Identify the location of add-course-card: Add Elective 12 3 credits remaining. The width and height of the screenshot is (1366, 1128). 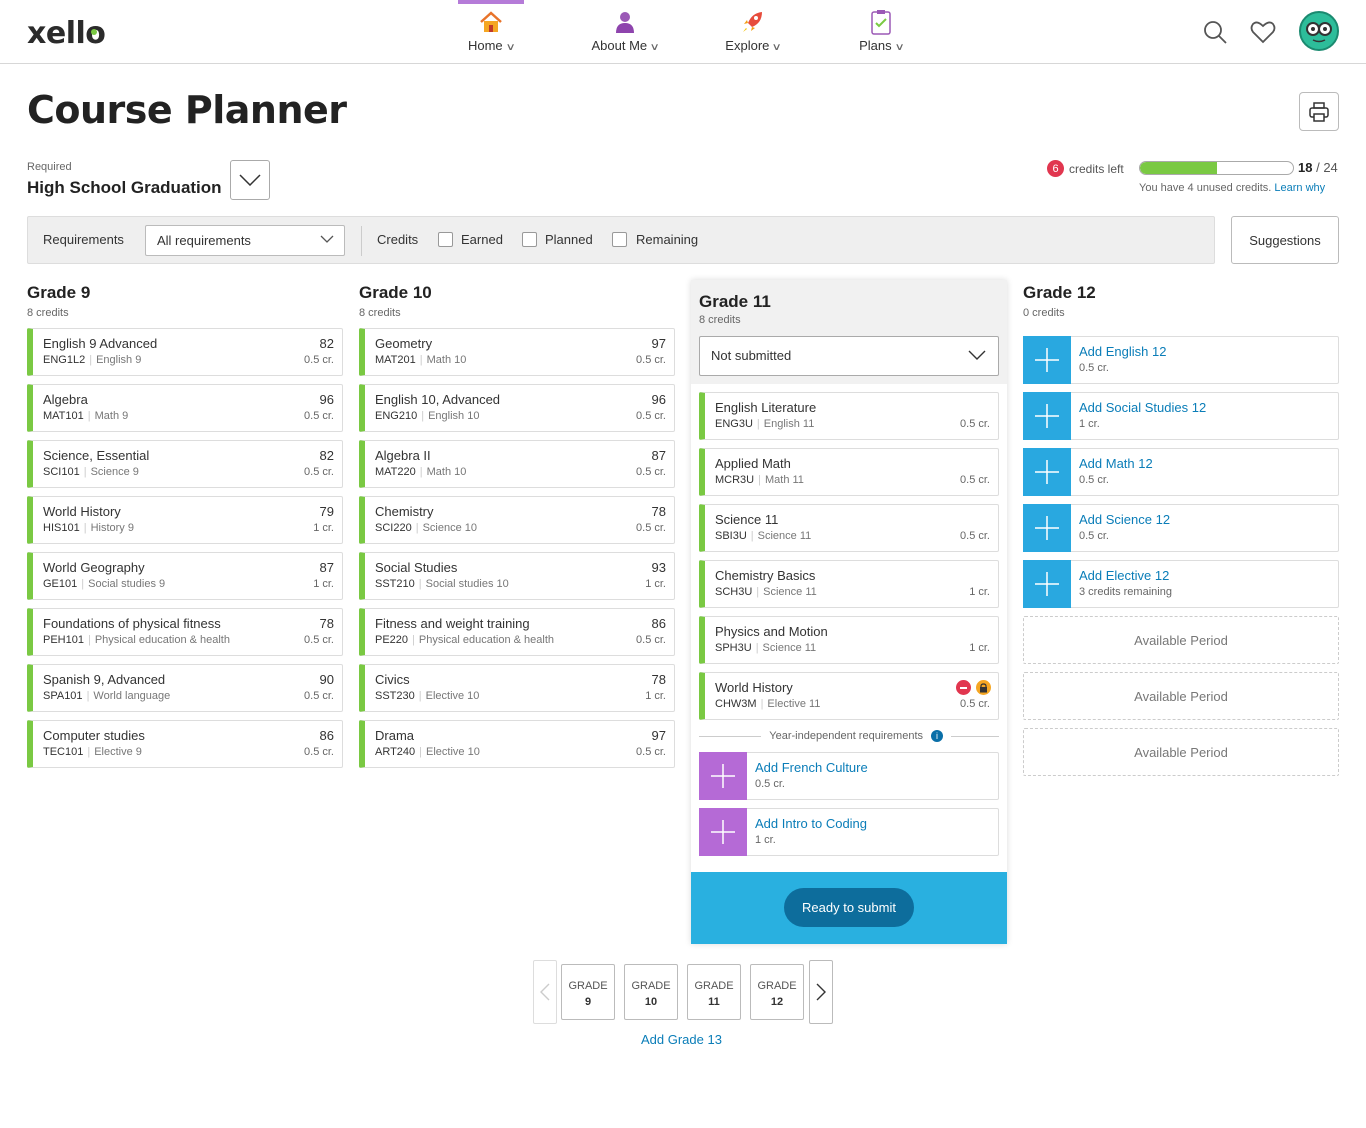
(1181, 584).